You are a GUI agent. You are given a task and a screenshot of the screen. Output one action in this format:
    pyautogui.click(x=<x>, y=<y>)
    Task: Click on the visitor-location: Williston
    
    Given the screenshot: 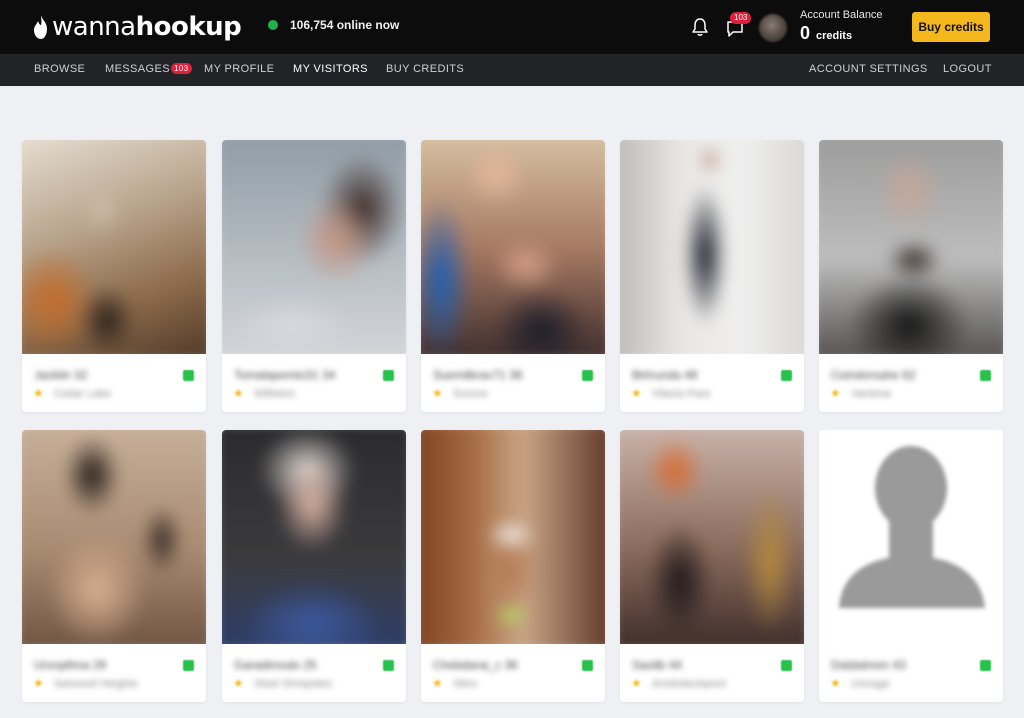 What is the action you would take?
    pyautogui.click(x=274, y=394)
    